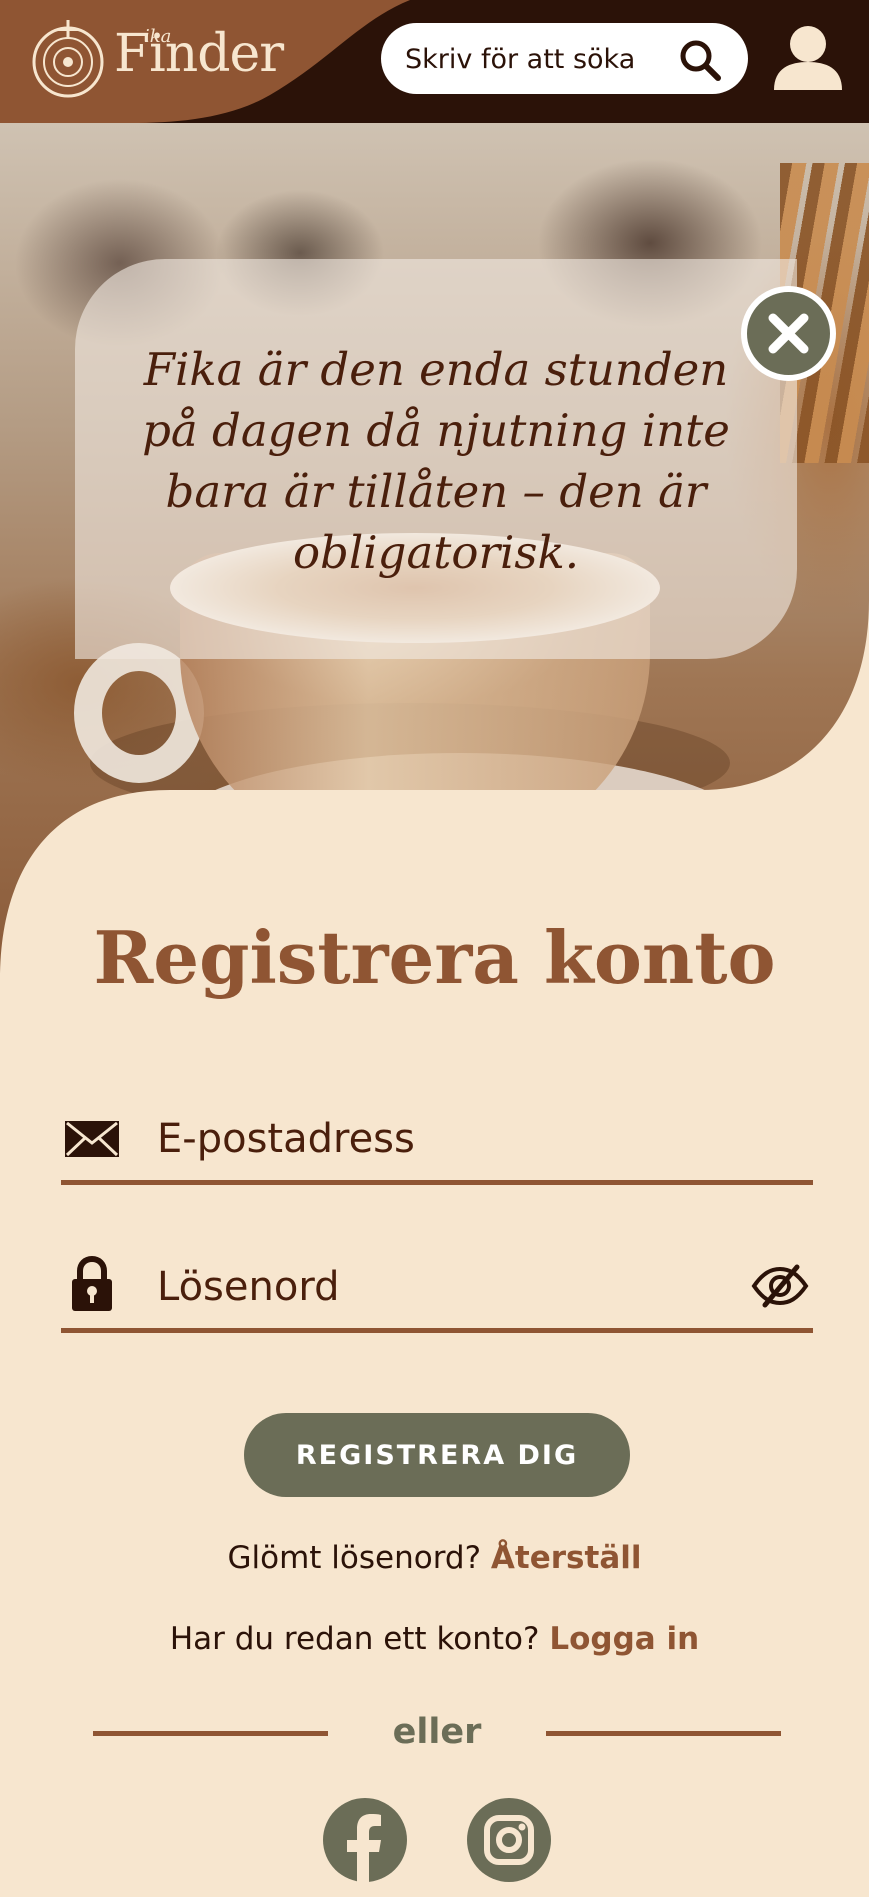 Image resolution: width=869 pixels, height=1897 pixels. I want to click on instagram-button, so click(509, 1840).